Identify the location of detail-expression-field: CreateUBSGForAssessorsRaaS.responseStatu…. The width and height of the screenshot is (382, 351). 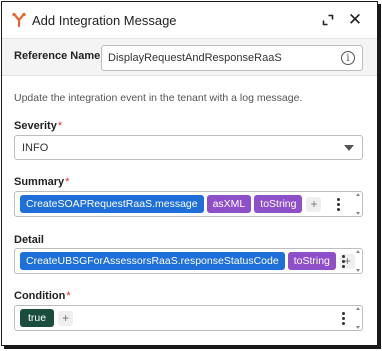
(188, 261).